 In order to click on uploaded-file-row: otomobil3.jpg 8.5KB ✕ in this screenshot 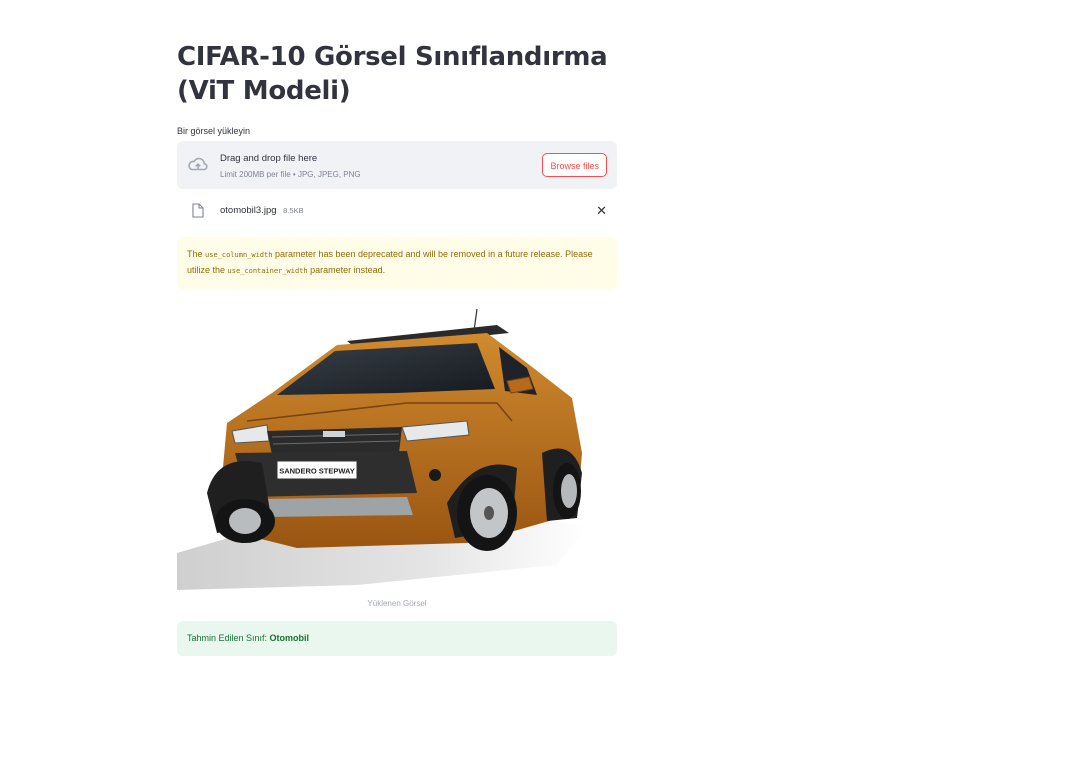, I will do `click(397, 211)`.